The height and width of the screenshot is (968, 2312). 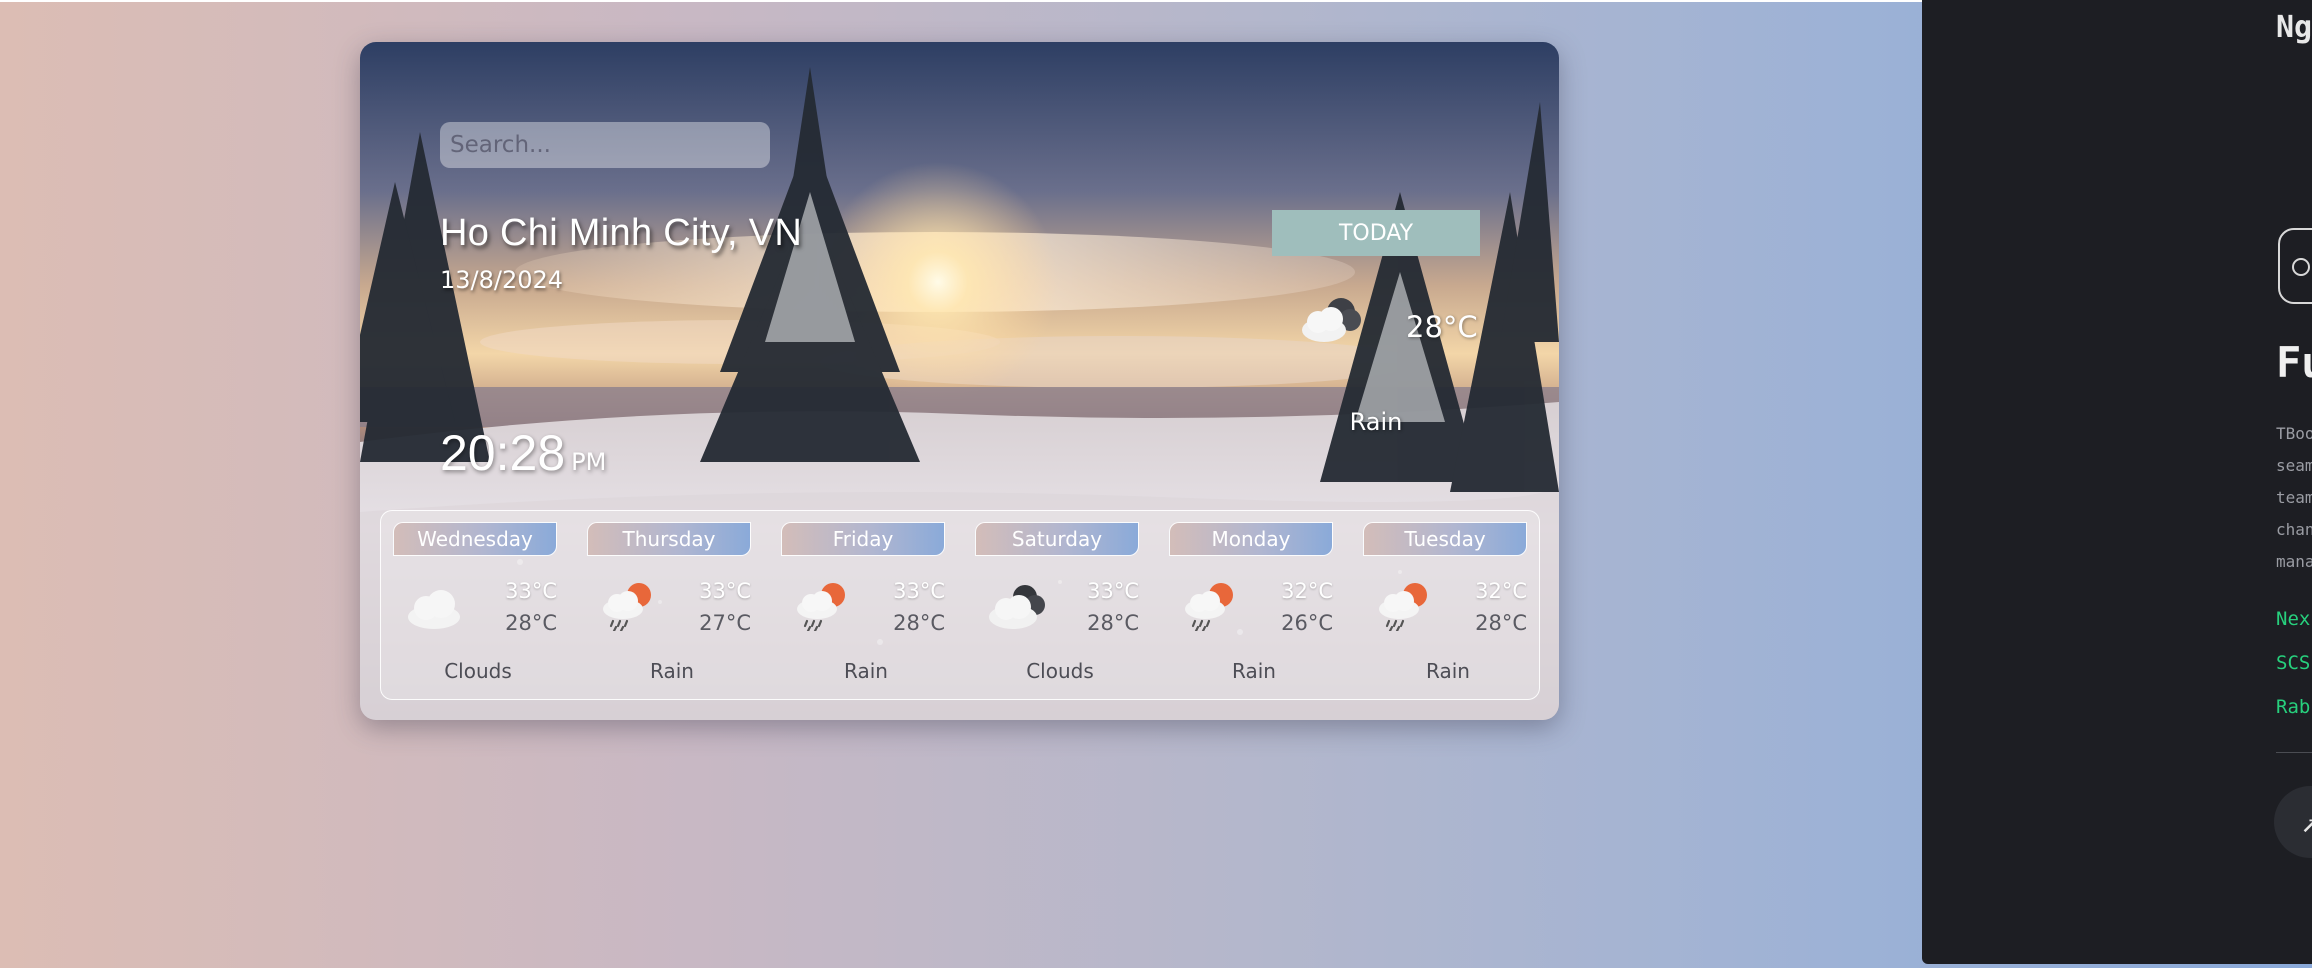 I want to click on forecast-day-label: Monday, so click(x=1251, y=539).